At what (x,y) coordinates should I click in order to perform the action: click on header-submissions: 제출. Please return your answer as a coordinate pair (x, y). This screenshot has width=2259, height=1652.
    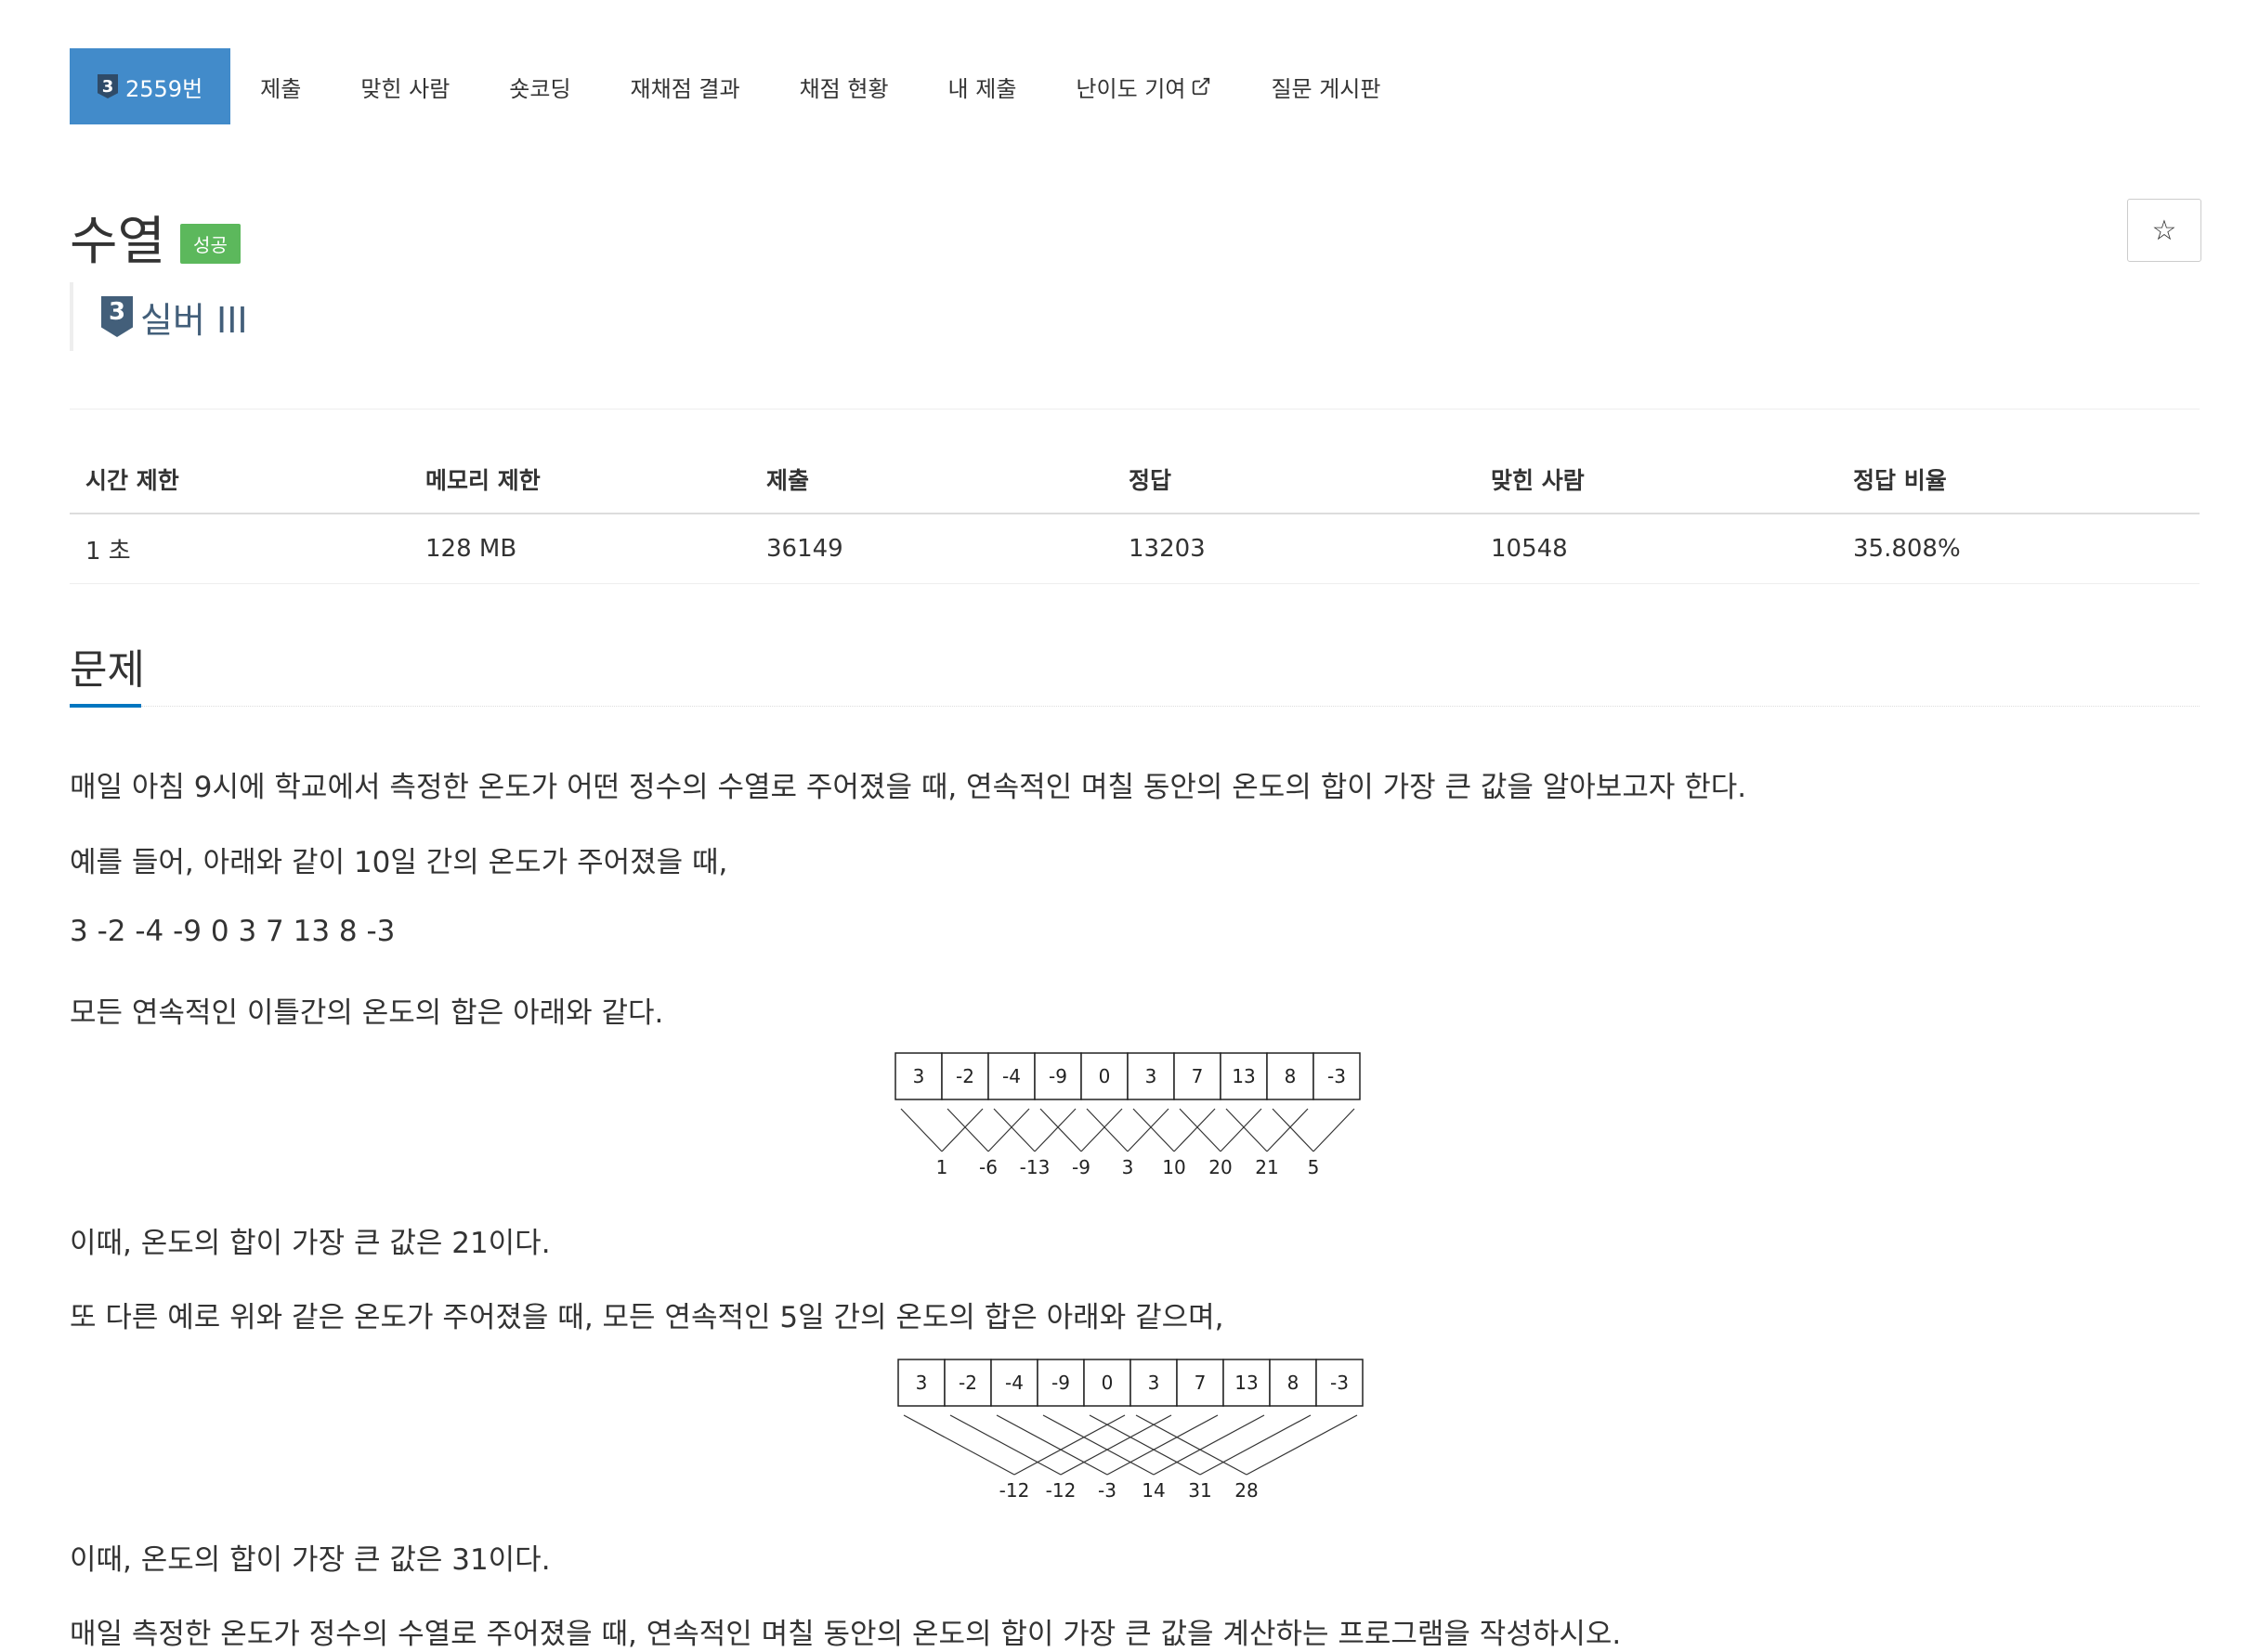
    Looking at the image, I should click on (788, 481).